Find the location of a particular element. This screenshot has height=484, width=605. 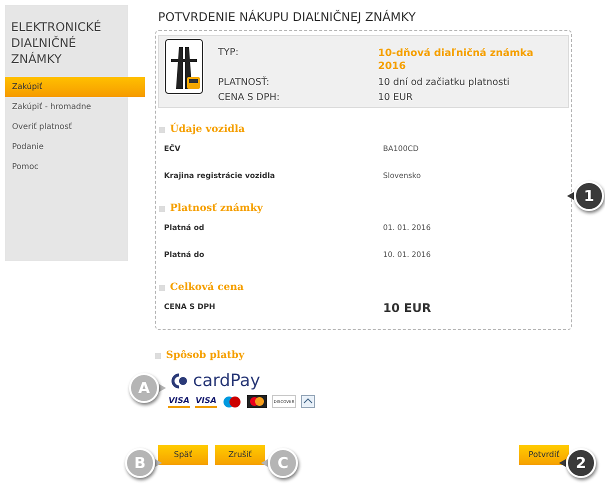

nav-item: Zakúpiť - hromadne is located at coordinates (66, 107).